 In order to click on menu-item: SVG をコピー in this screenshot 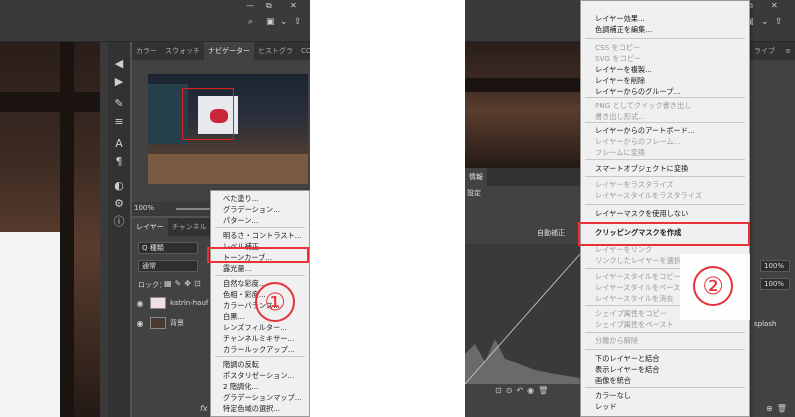, I will do `click(665, 58)`.